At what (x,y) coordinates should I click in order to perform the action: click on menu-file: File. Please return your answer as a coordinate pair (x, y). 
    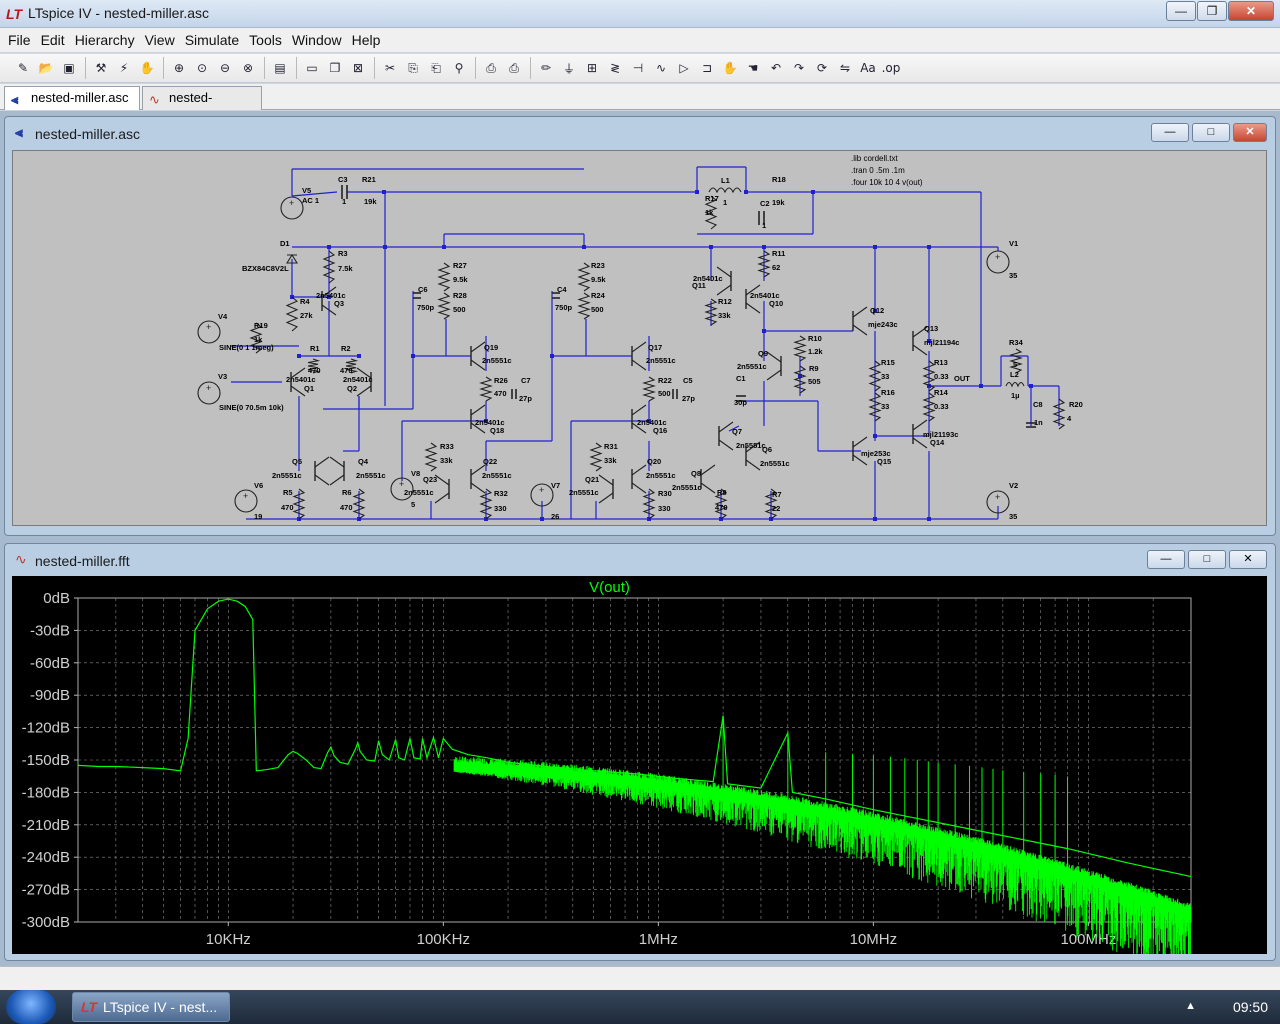
    Looking at the image, I should click on (19, 40).